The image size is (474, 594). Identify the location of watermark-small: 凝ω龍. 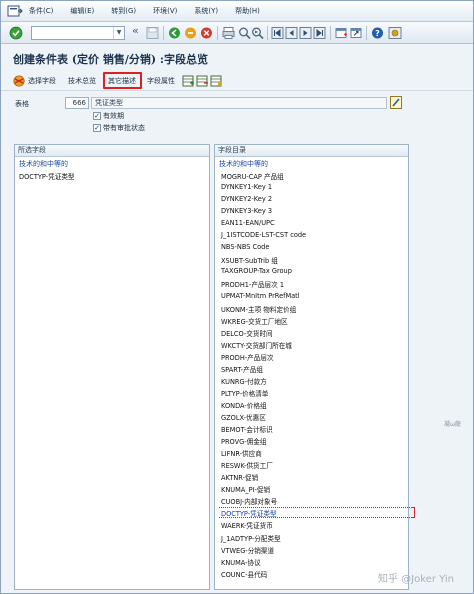
(453, 424).